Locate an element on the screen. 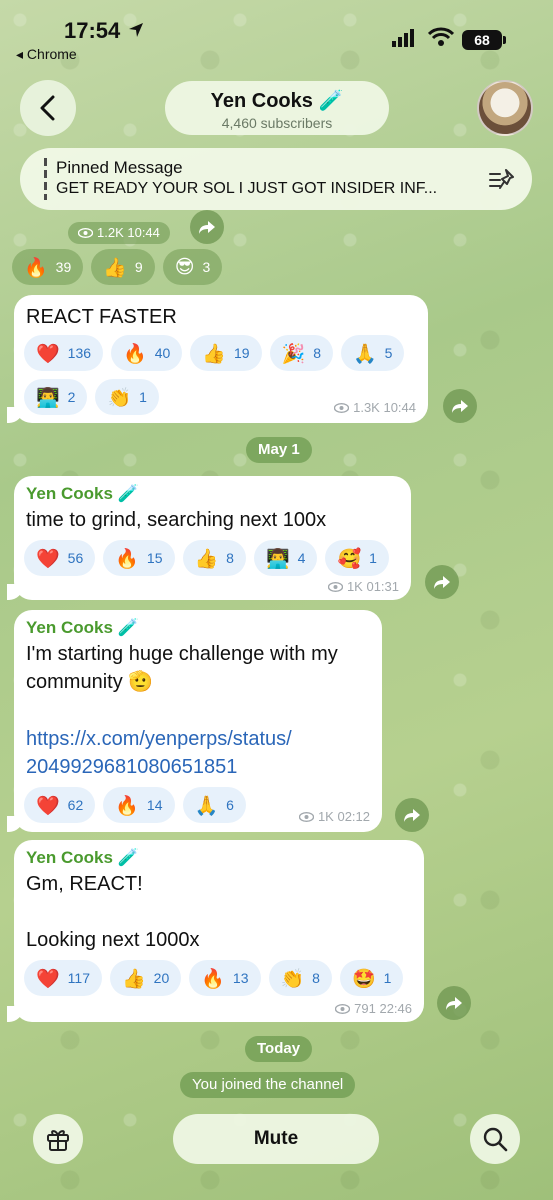 The width and height of the screenshot is (553, 1200). message-reactions: ❤️ 56 🔥 15 👍 8 👨‍💻 4 🥰 1 is located at coordinates (216, 558).